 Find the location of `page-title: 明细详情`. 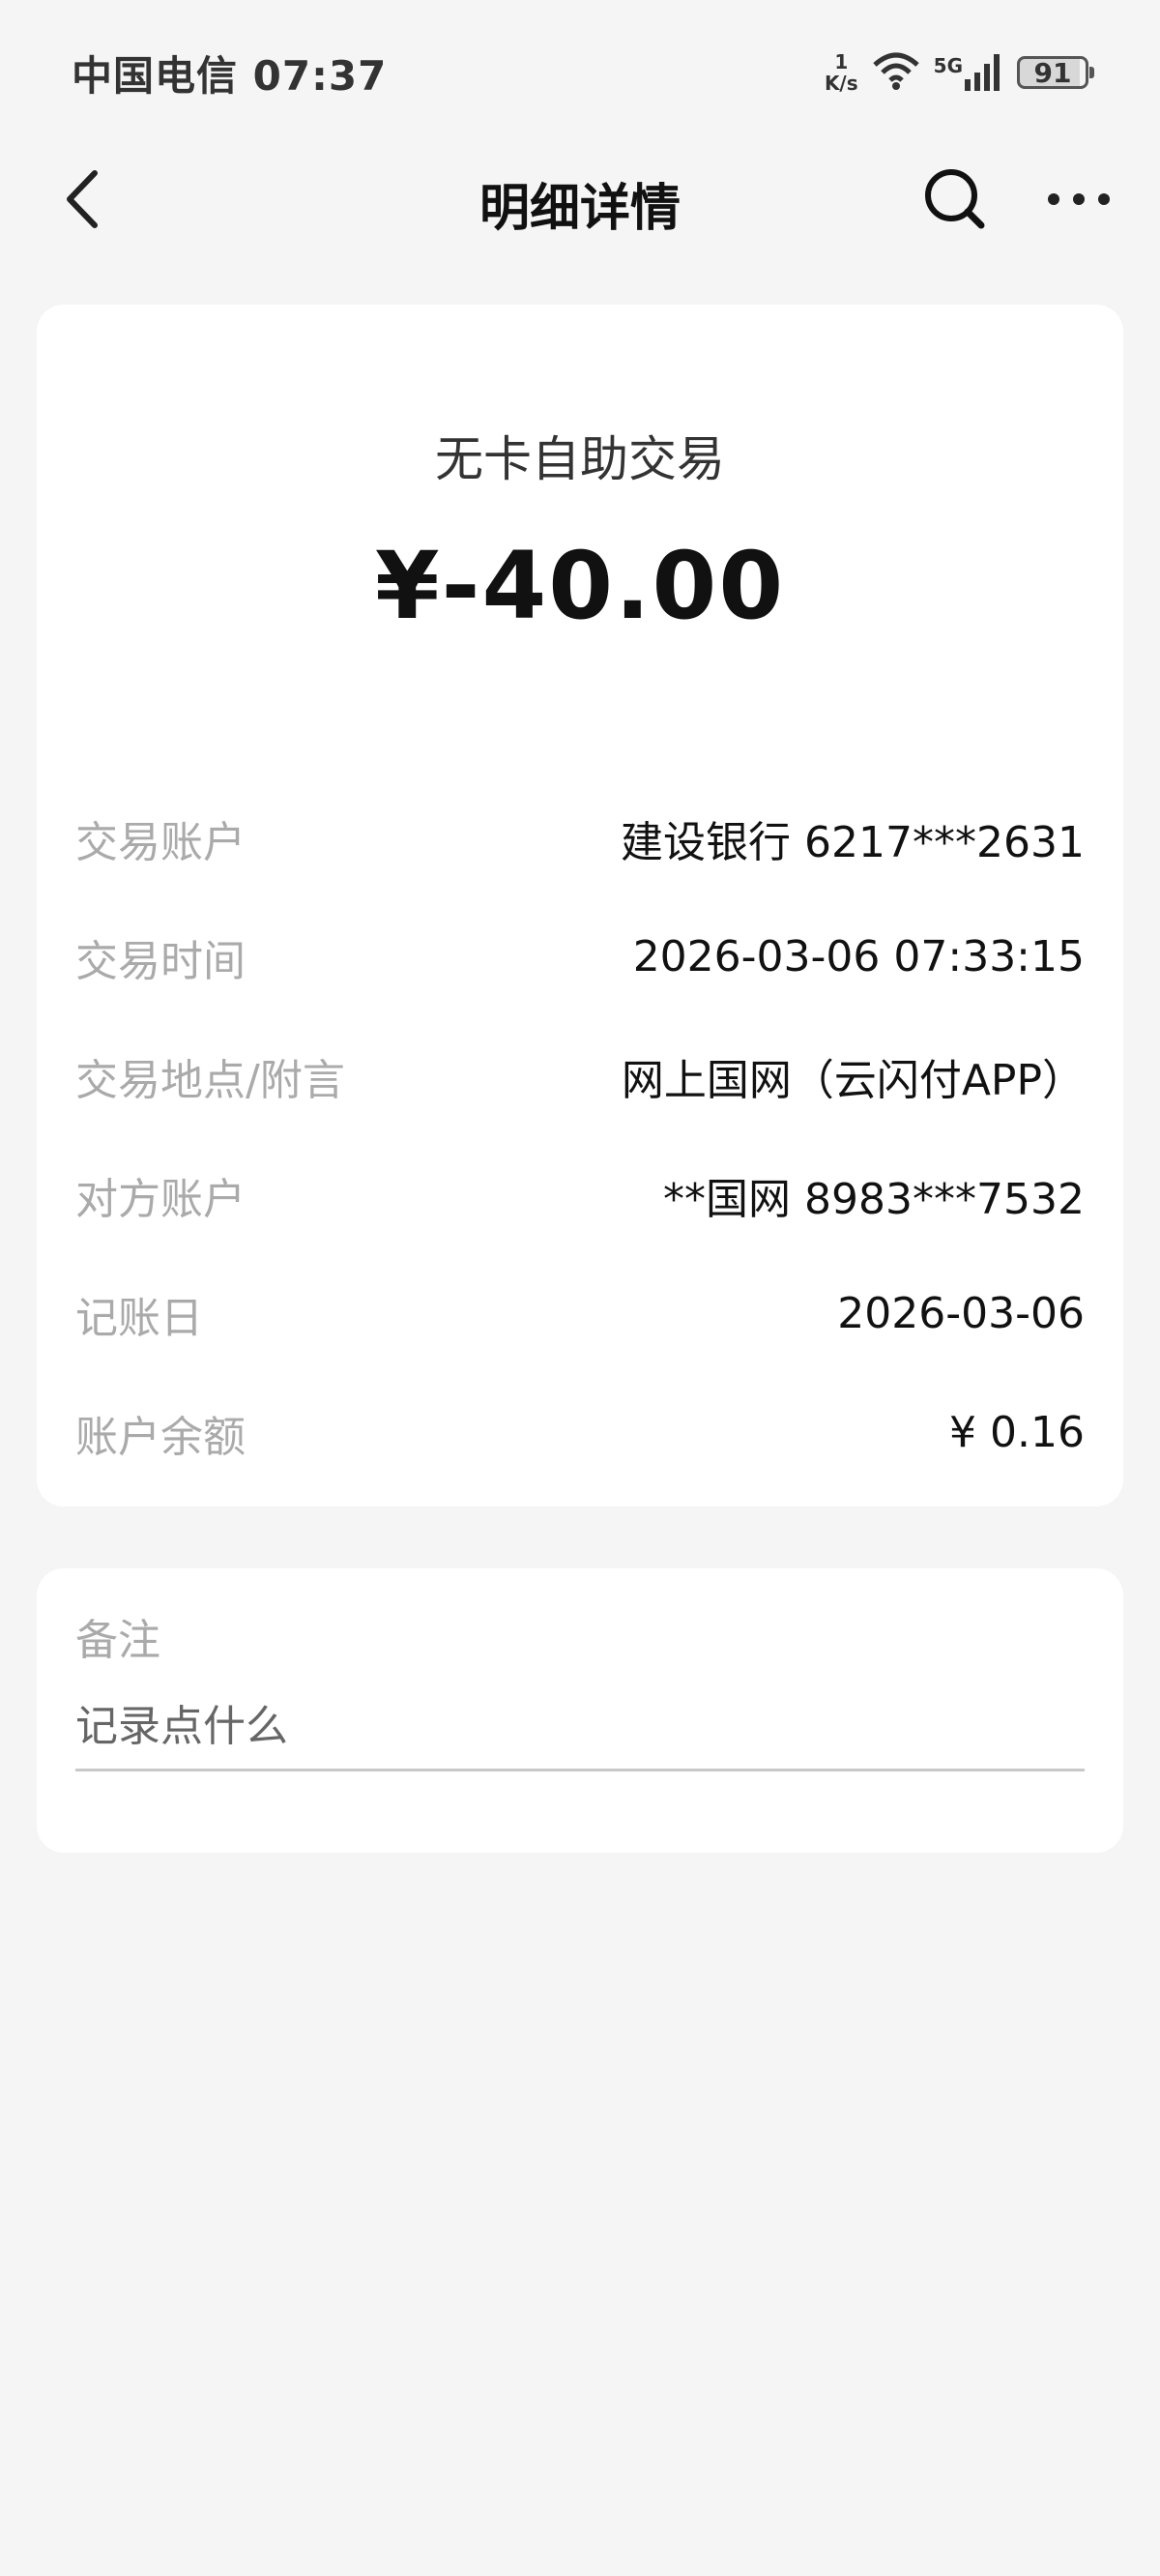

page-title: 明细详情 is located at coordinates (579, 208).